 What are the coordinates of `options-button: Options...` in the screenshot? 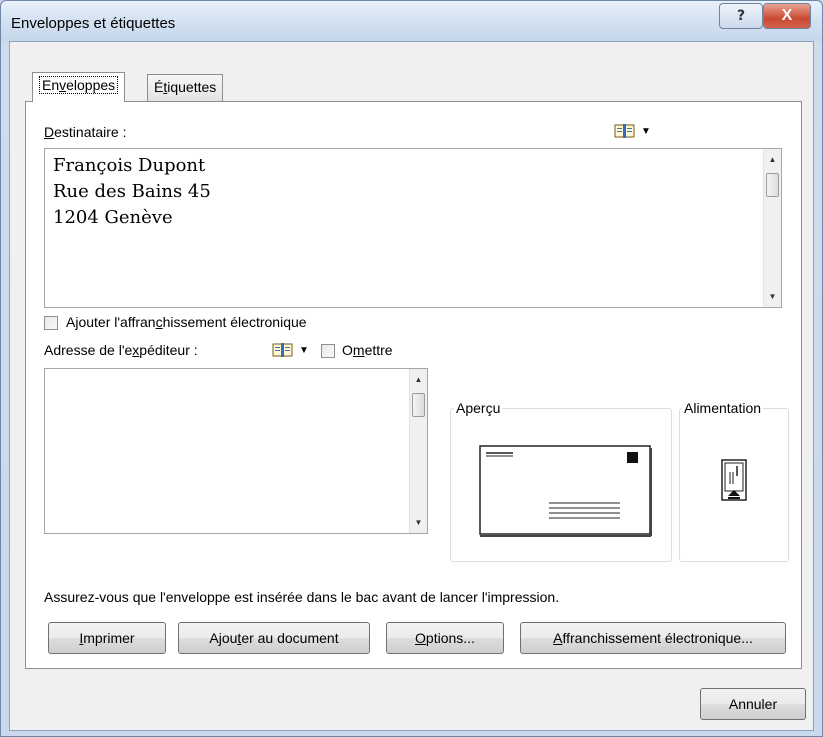 It's located at (445, 638).